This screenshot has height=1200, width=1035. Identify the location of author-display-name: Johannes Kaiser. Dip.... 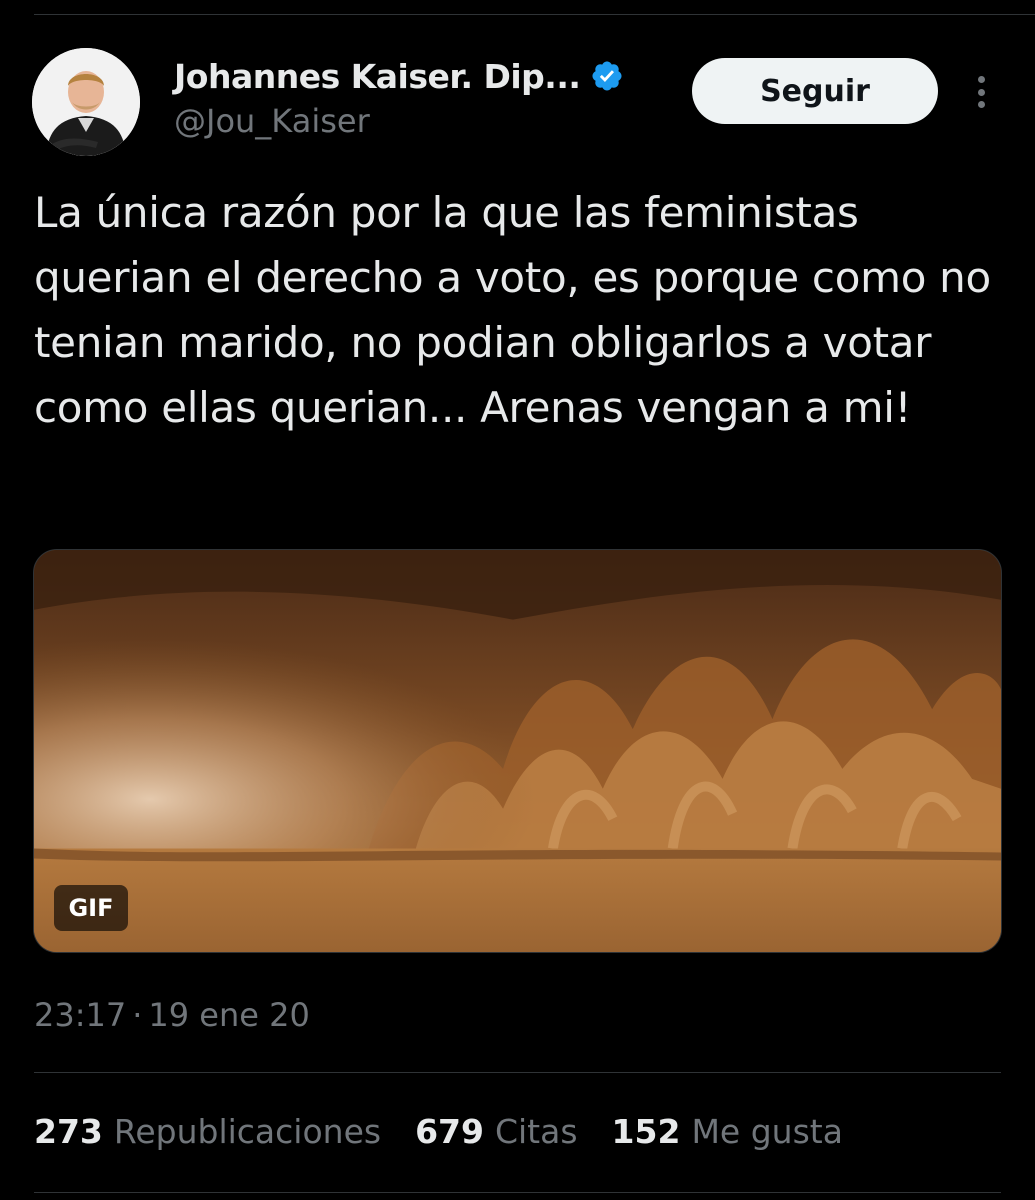
(377, 76).